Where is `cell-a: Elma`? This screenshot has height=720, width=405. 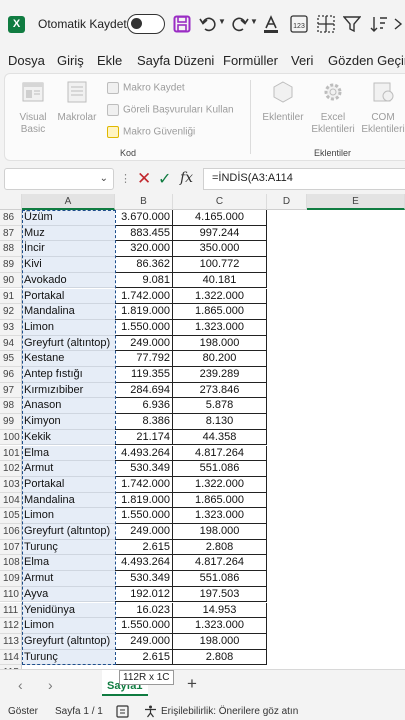
cell-a: Elma is located at coordinates (68, 563).